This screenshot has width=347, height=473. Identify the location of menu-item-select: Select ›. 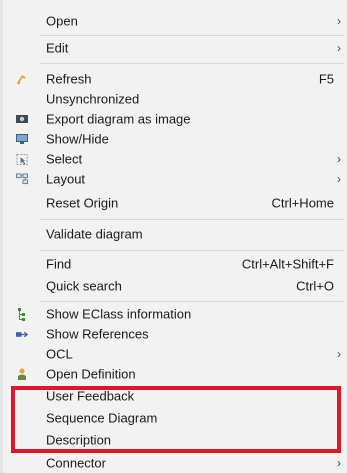
(173, 159).